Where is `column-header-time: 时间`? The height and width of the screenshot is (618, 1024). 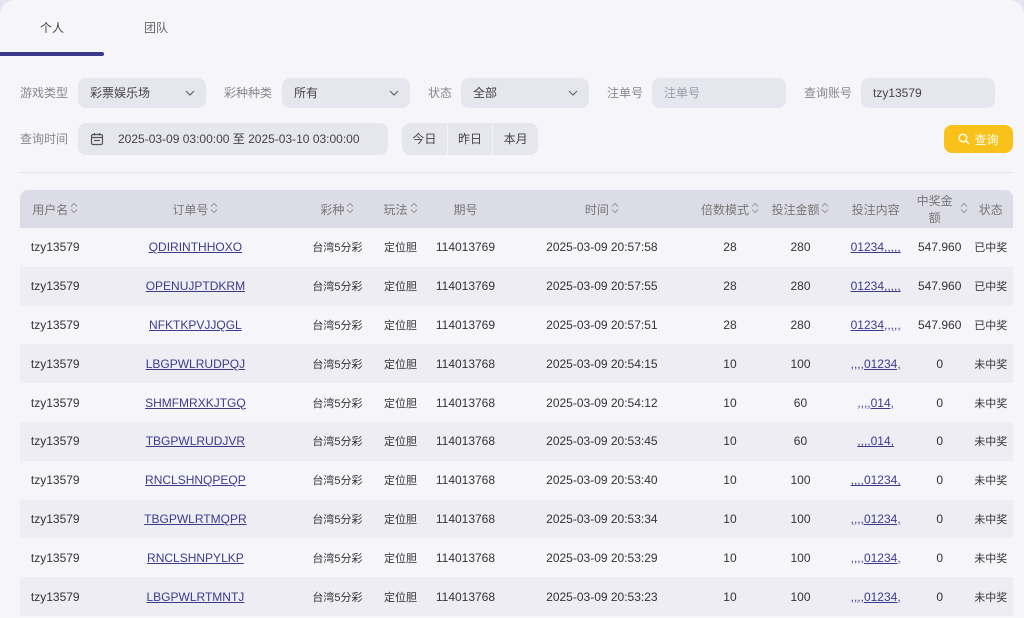 column-header-time: 时间 is located at coordinates (601, 209).